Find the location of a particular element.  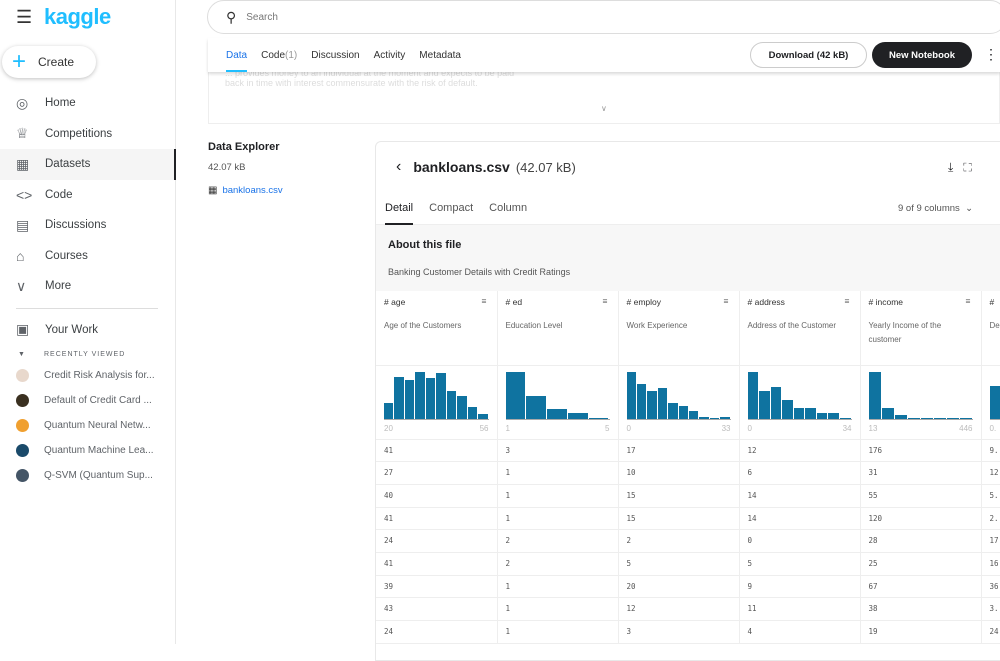

table-cell: 39 is located at coordinates (436, 586).